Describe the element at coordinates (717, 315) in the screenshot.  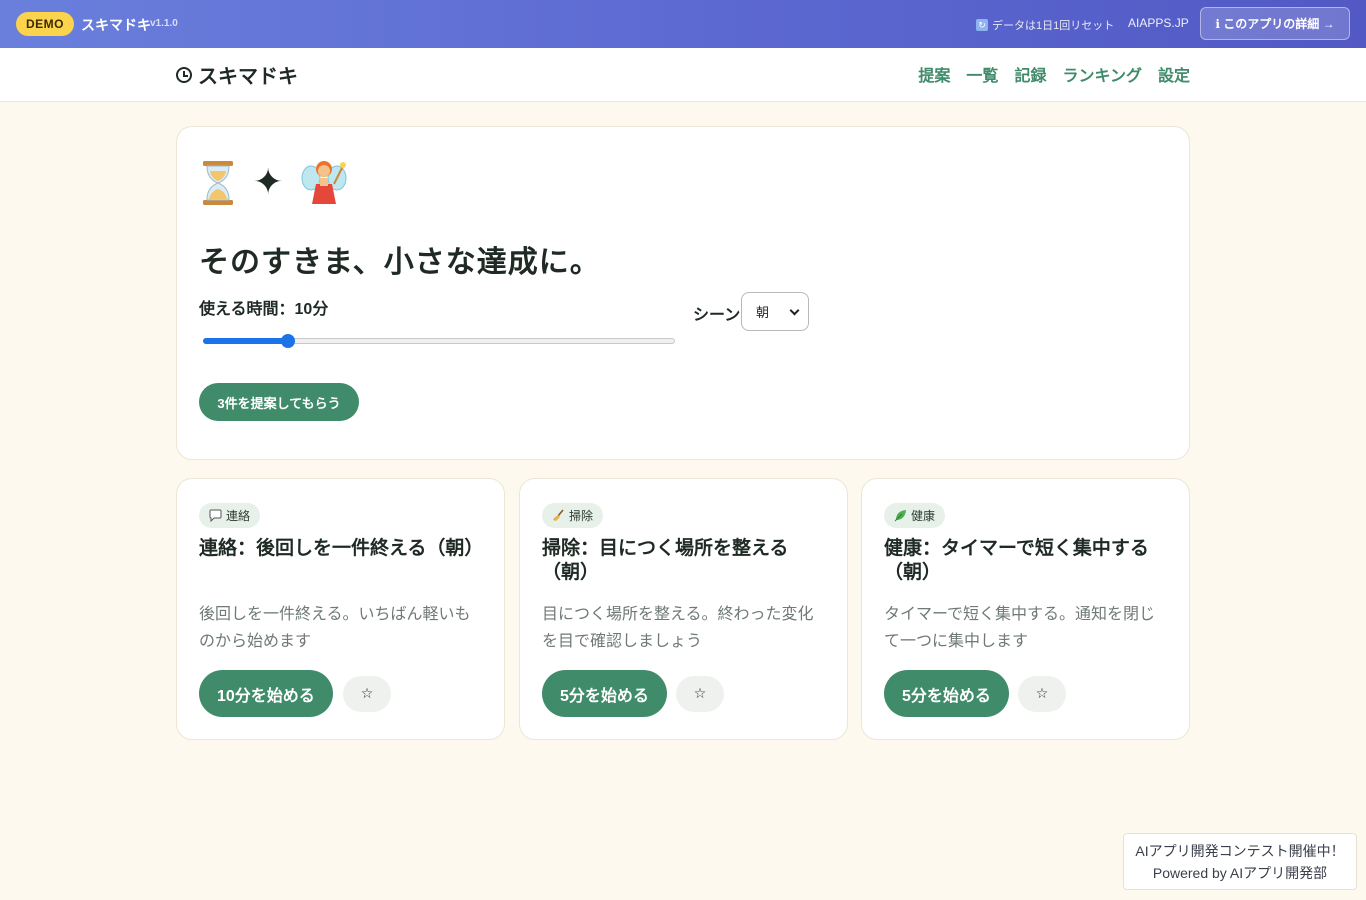
I see `scene-label: シーン` at that location.